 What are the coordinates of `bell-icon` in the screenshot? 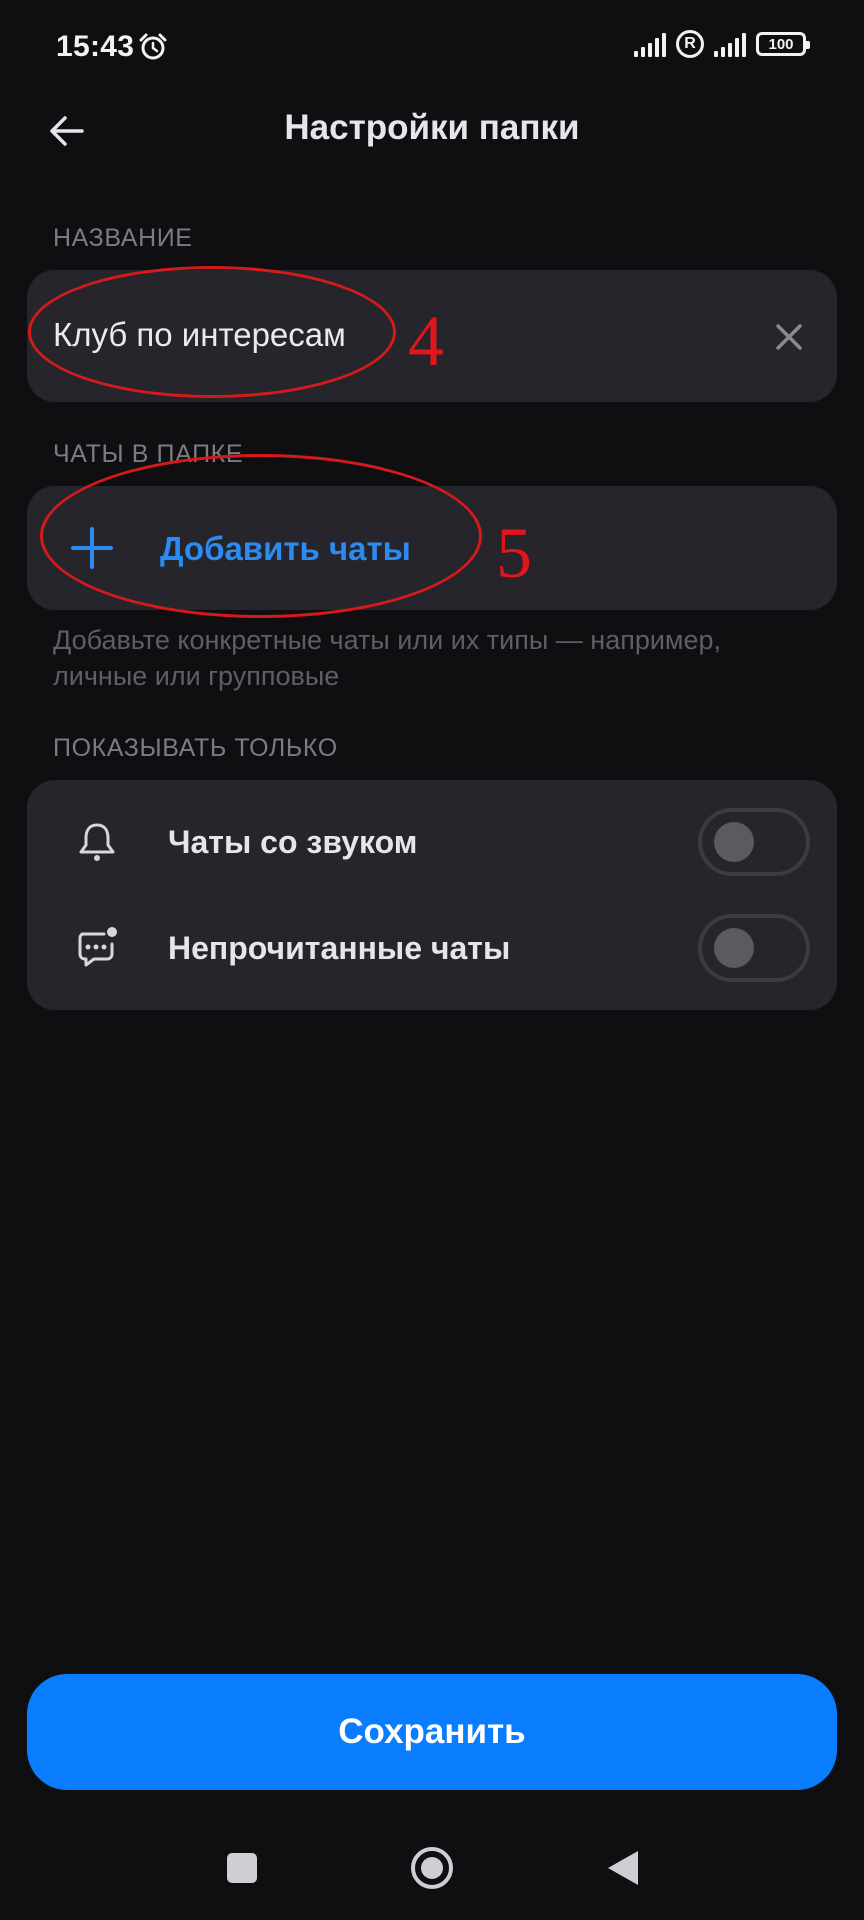 It's located at (97, 842).